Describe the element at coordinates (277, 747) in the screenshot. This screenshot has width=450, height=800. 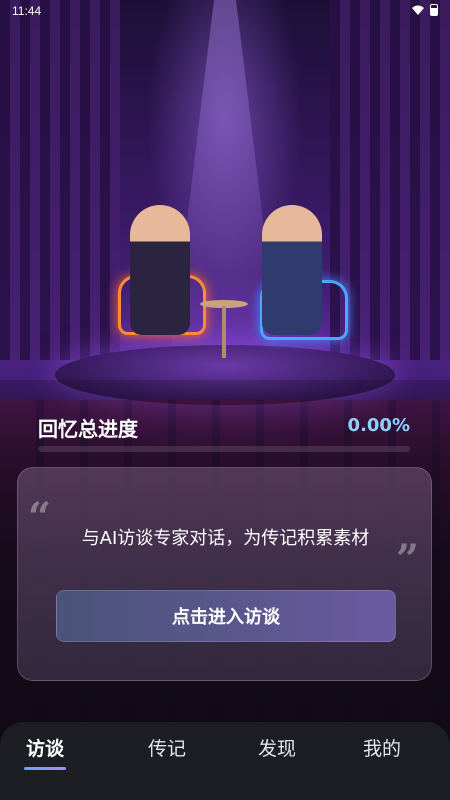
I see `nav-item-discover: 发现` at that location.